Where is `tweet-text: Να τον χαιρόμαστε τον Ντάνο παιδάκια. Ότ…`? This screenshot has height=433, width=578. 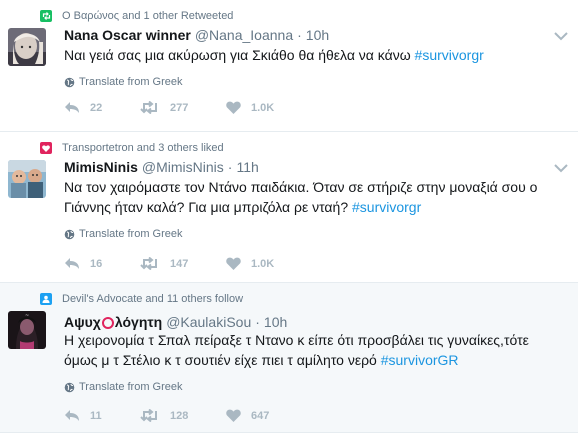
tweet-text: Να τον χαιρόμαστε τον Ντάνο παιδάκια. Ότ… is located at coordinates (314, 197).